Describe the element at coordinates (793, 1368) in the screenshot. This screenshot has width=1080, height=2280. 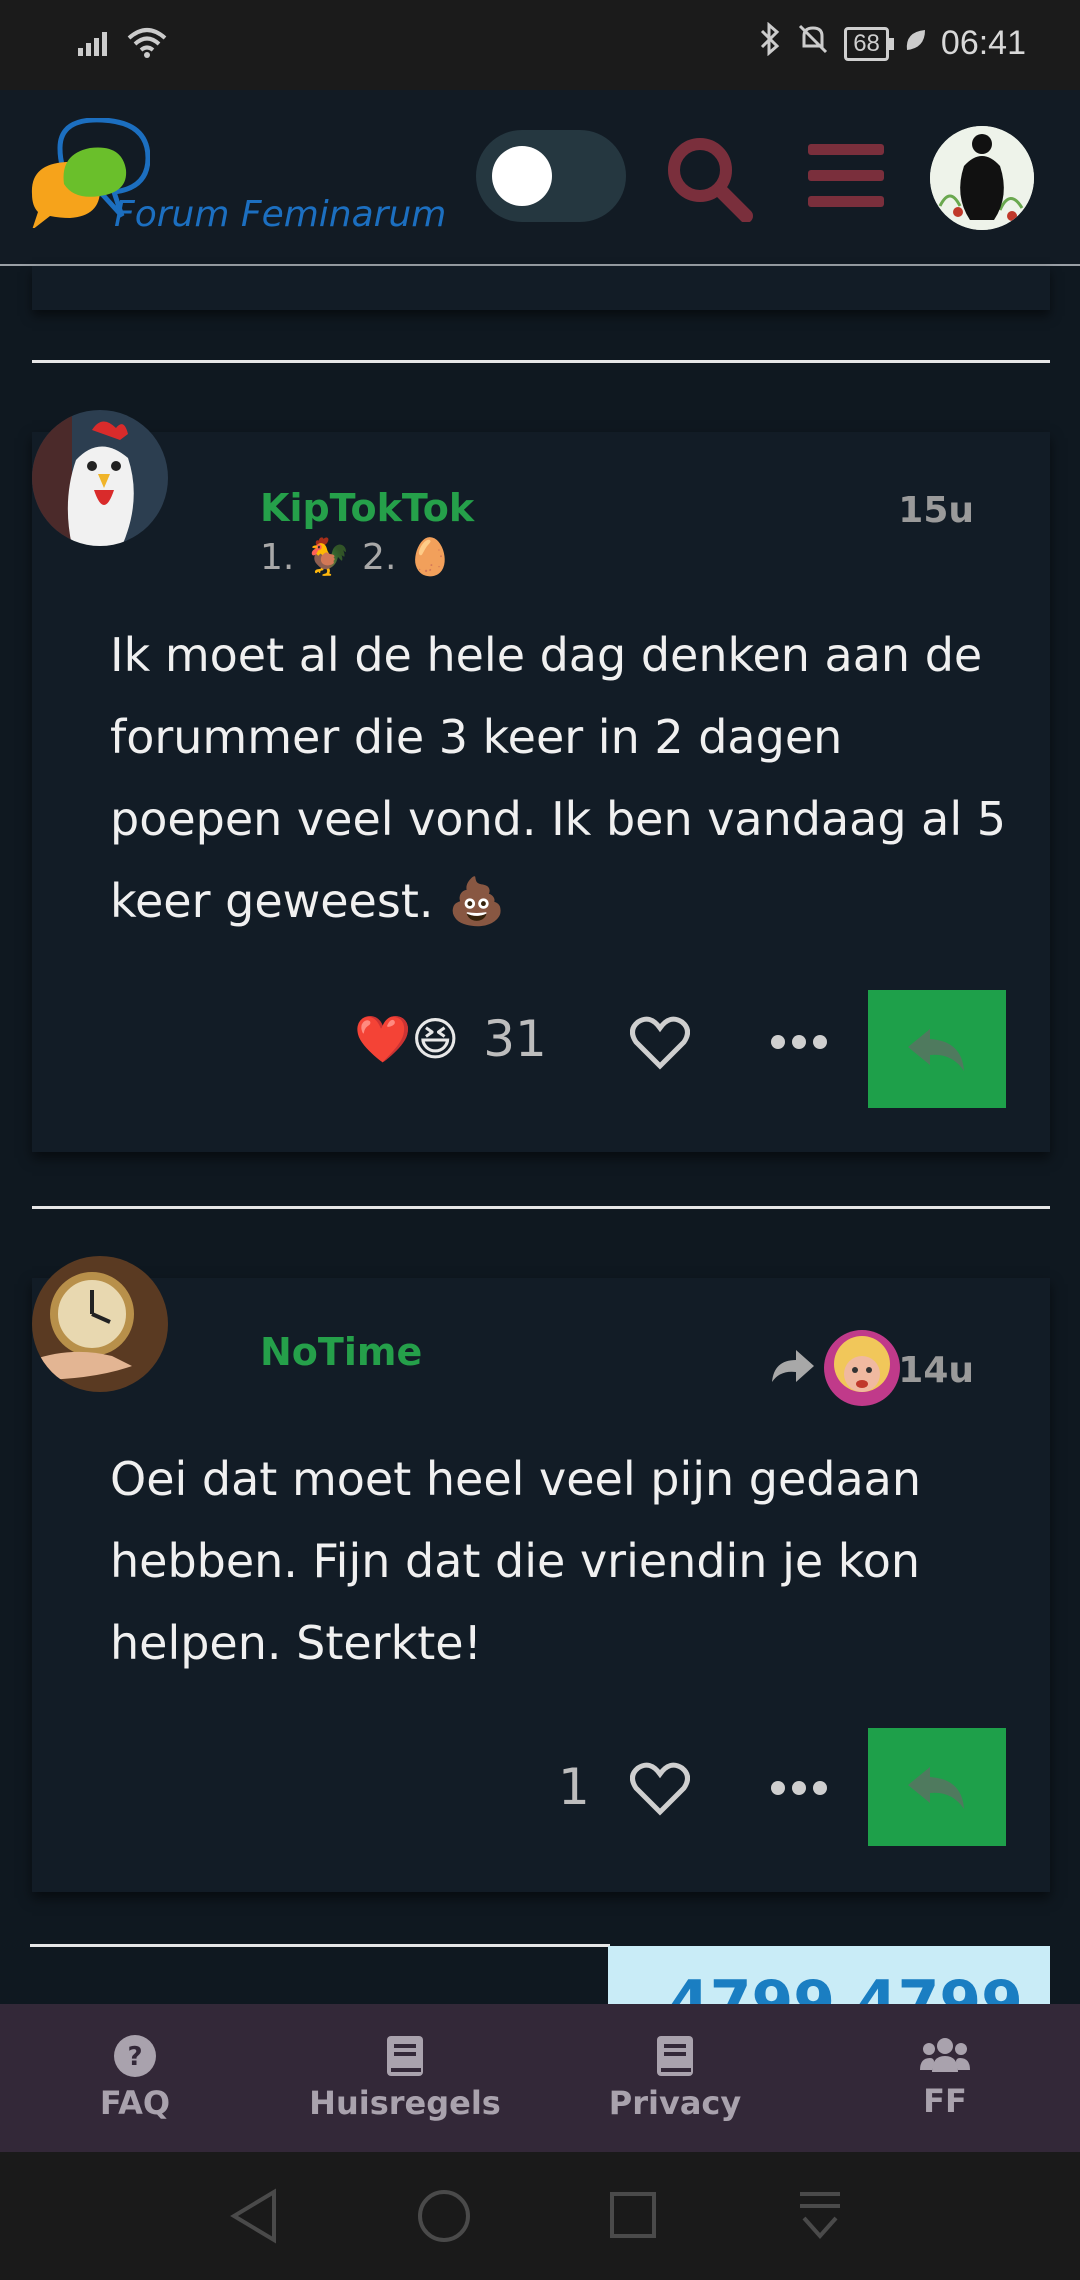
I see `reply-to-arrow-icon` at that location.